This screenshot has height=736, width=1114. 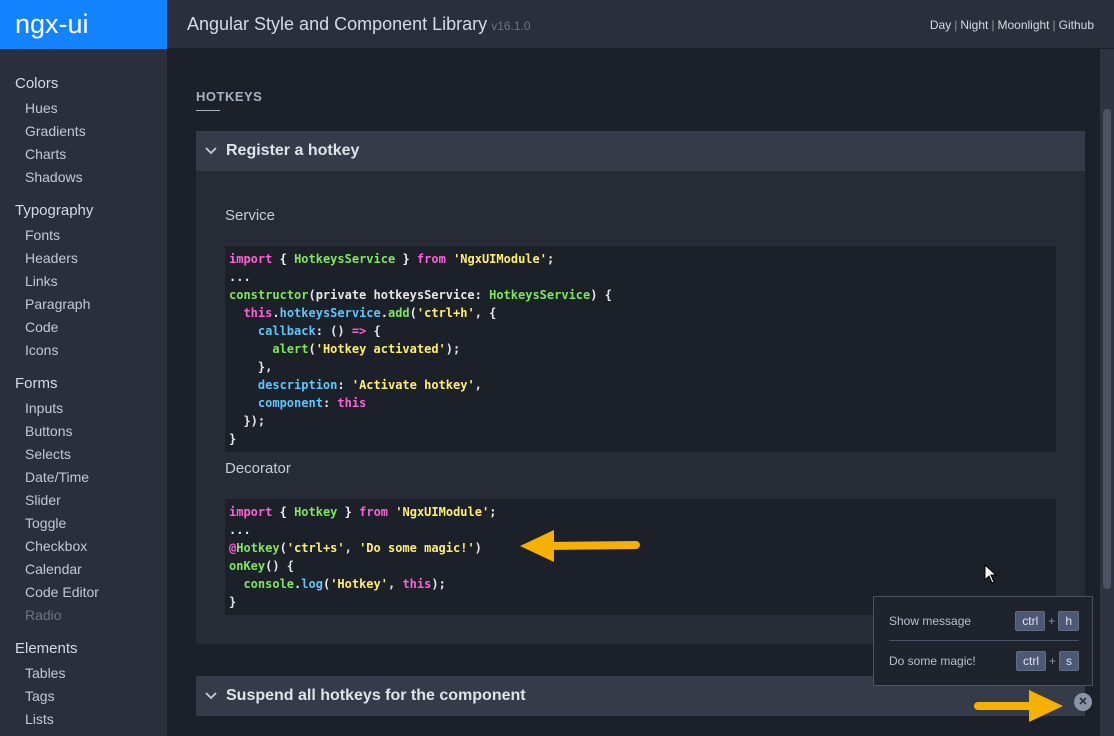 I want to click on hotkey-key: s, so click(x=1069, y=661).